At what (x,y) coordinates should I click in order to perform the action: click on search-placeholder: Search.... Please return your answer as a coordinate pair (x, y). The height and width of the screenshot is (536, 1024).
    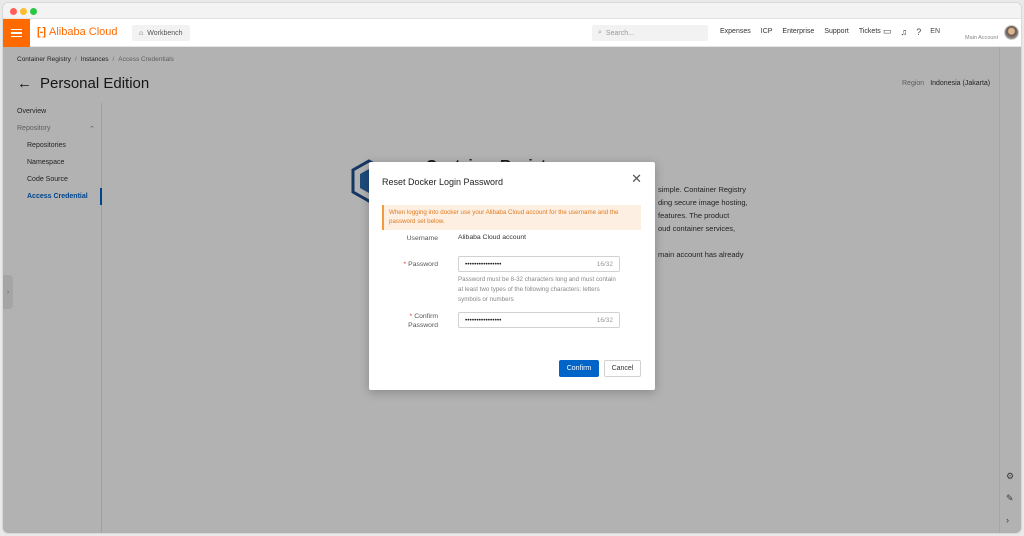
    Looking at the image, I should click on (619, 33).